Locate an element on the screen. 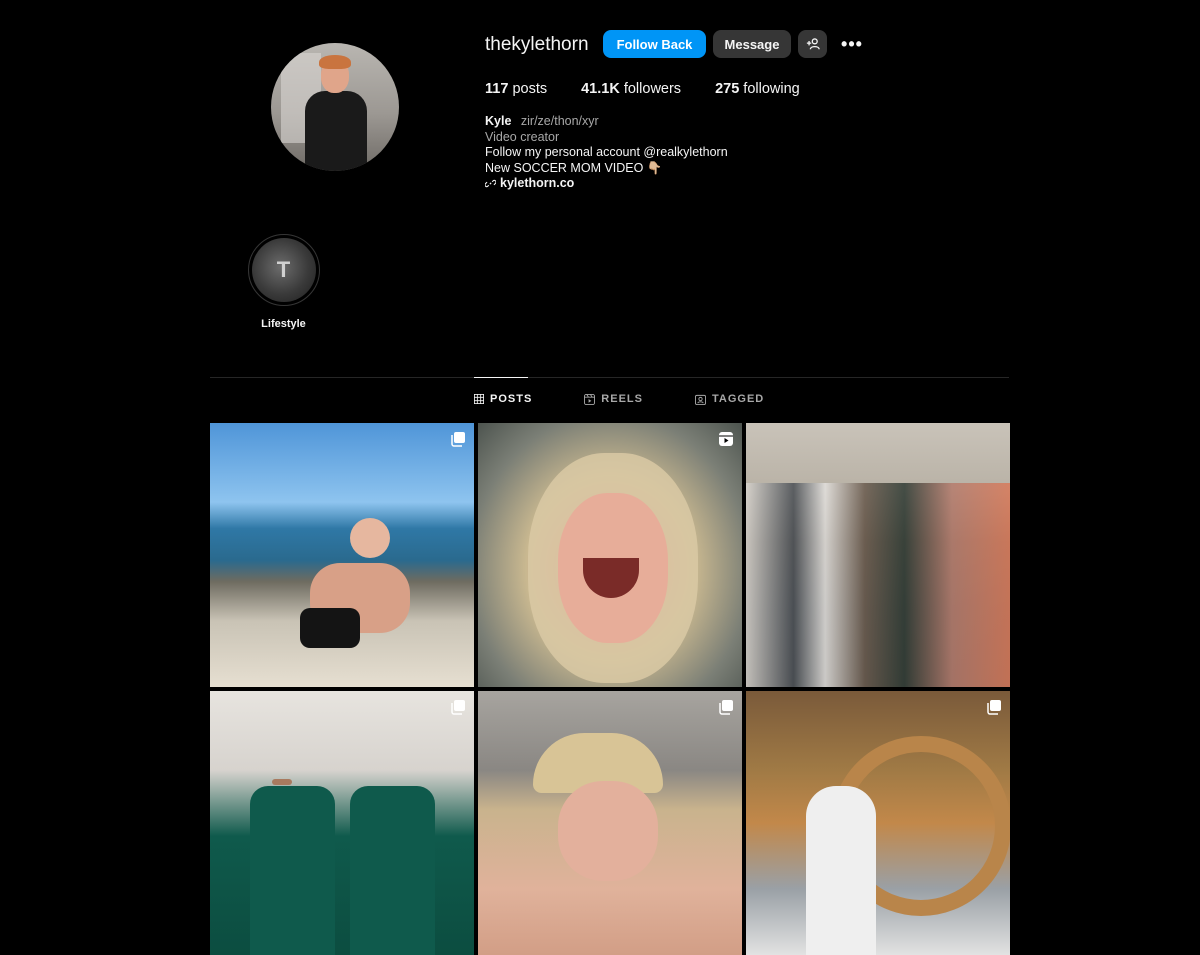 The height and width of the screenshot is (955, 1200). bio-pronouns: zir/ze/thon/xyr is located at coordinates (559, 121).